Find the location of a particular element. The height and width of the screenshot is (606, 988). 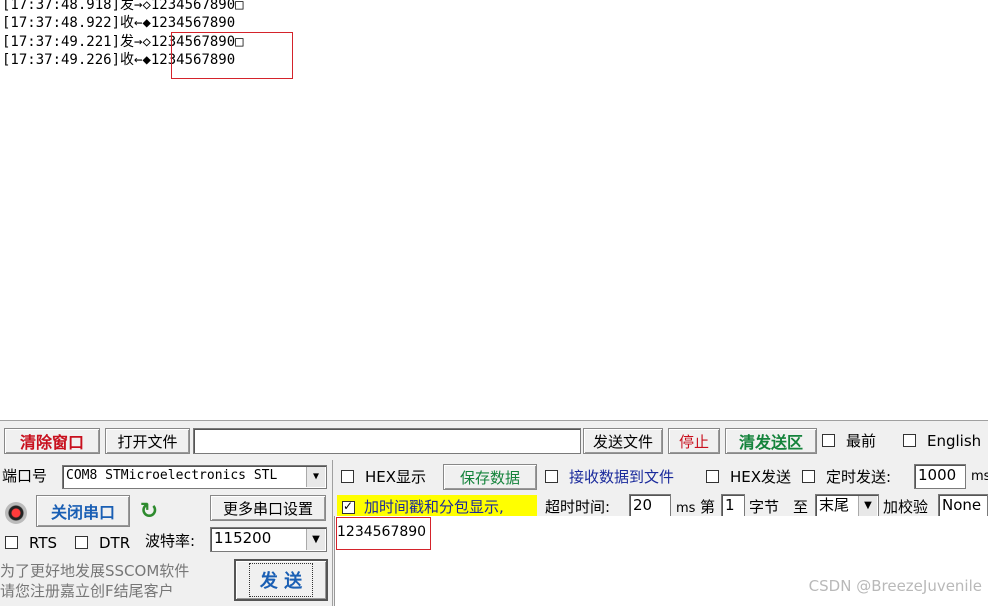

timed-send-interval-input: 1000 is located at coordinates (940, 476).